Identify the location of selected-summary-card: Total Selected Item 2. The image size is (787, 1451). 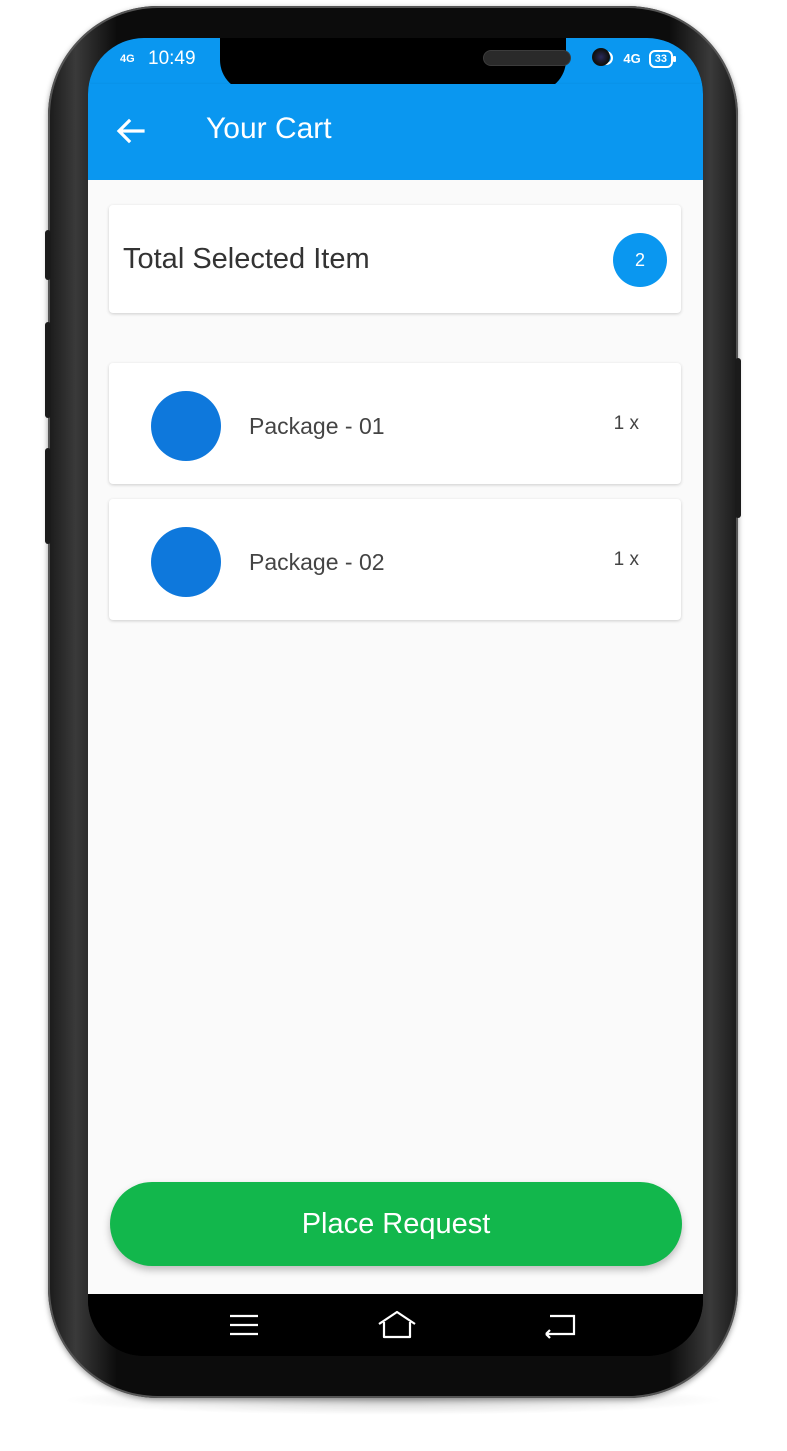
(395, 259).